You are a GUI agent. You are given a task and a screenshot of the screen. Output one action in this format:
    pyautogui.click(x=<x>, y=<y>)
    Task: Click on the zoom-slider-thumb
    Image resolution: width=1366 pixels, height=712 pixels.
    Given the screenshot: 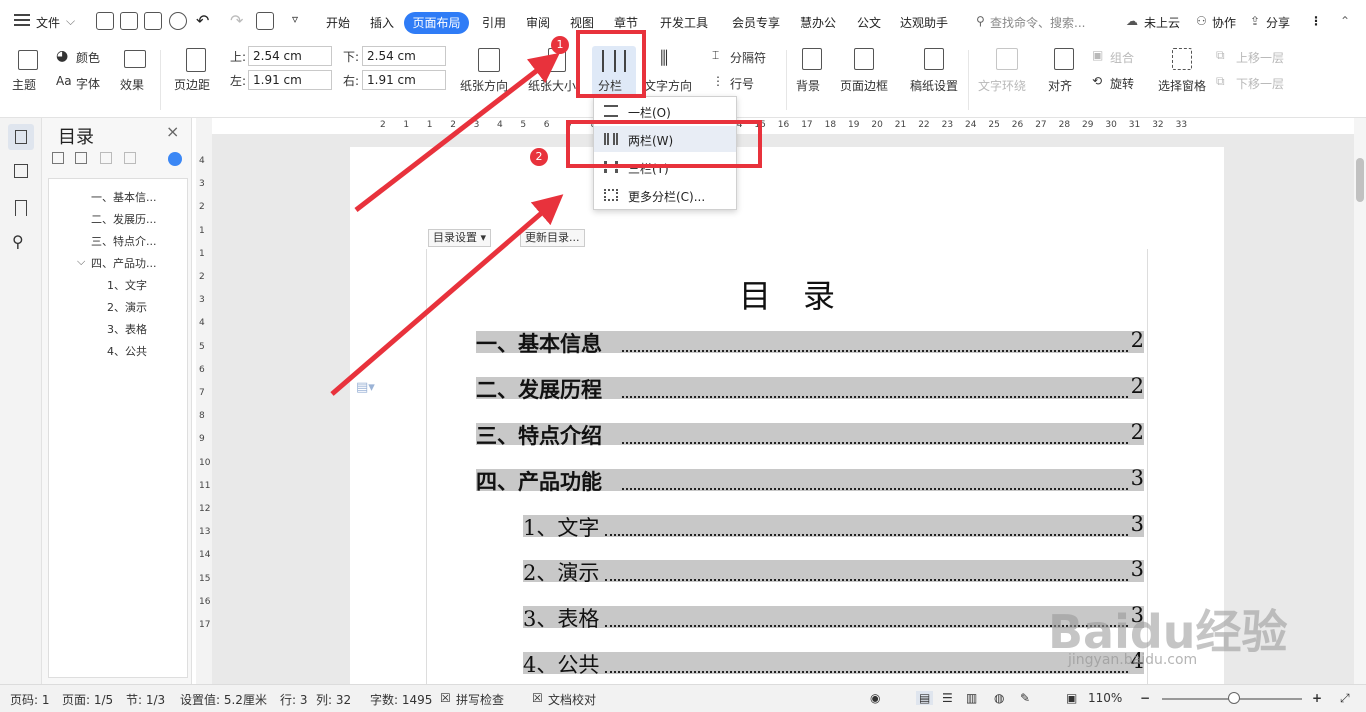 What is the action you would take?
    pyautogui.click(x=1234, y=698)
    